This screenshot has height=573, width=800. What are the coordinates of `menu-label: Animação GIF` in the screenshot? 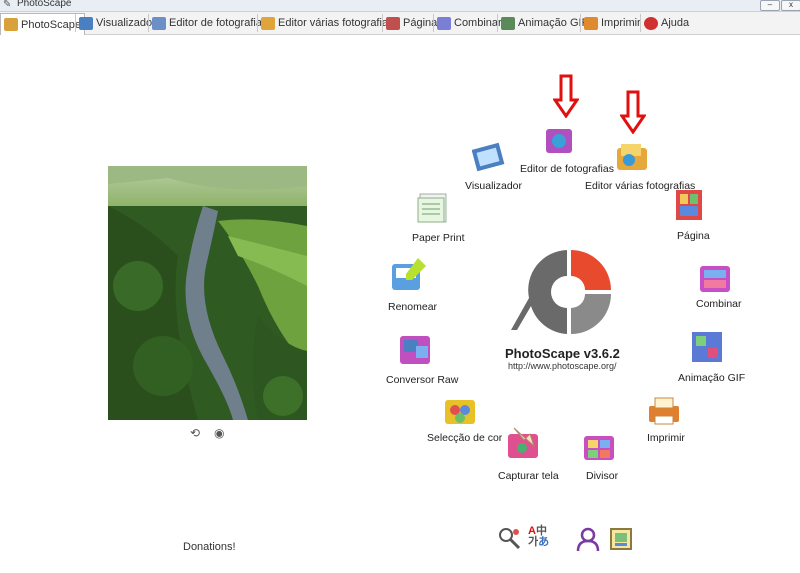 It's located at (712, 378).